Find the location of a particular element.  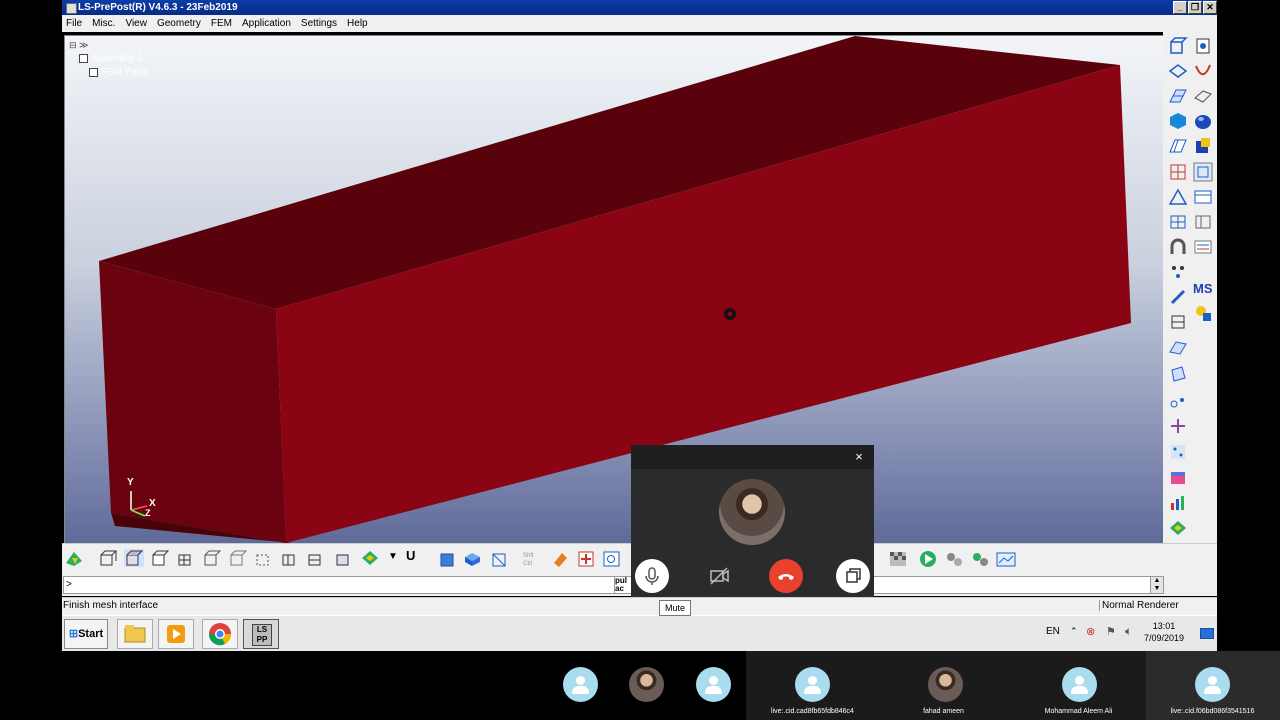

tree-expand-icon: ⊟ ≫ is located at coordinates (108, 45).